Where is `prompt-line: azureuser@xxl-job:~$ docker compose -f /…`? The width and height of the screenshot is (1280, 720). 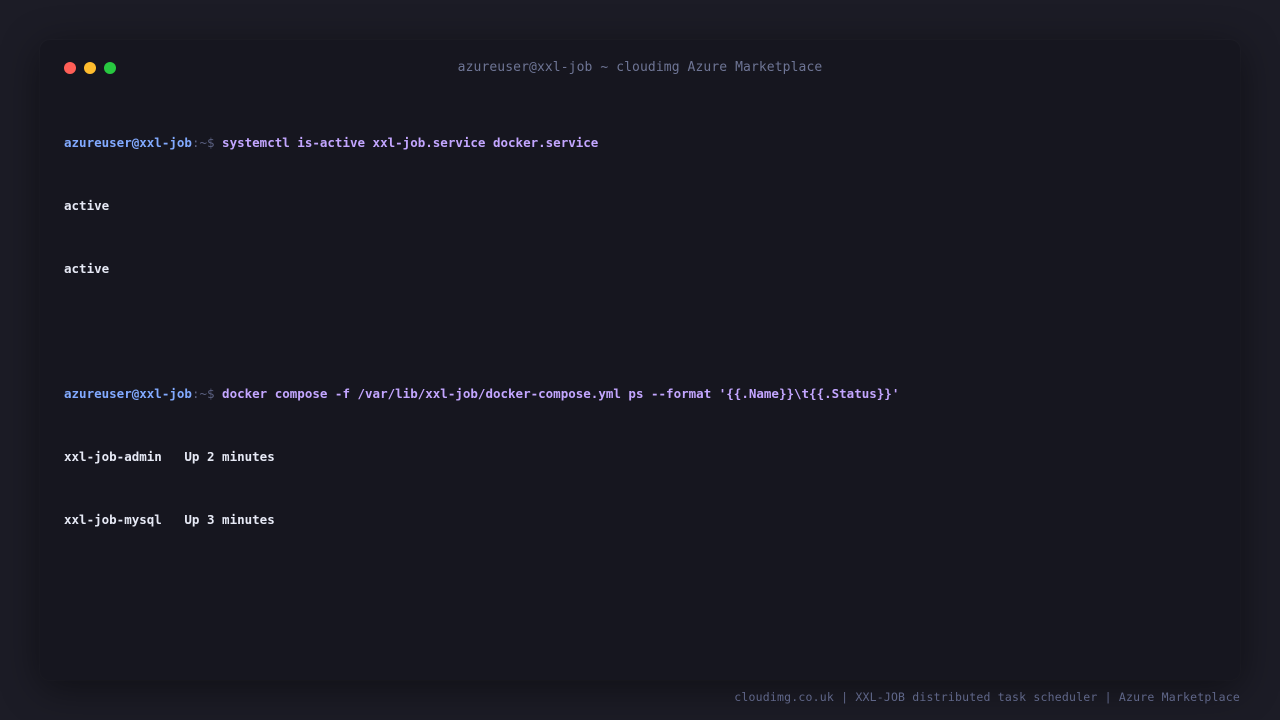
prompt-line: azureuser@xxl-job:~$ docker compose -f /… is located at coordinates (640, 393).